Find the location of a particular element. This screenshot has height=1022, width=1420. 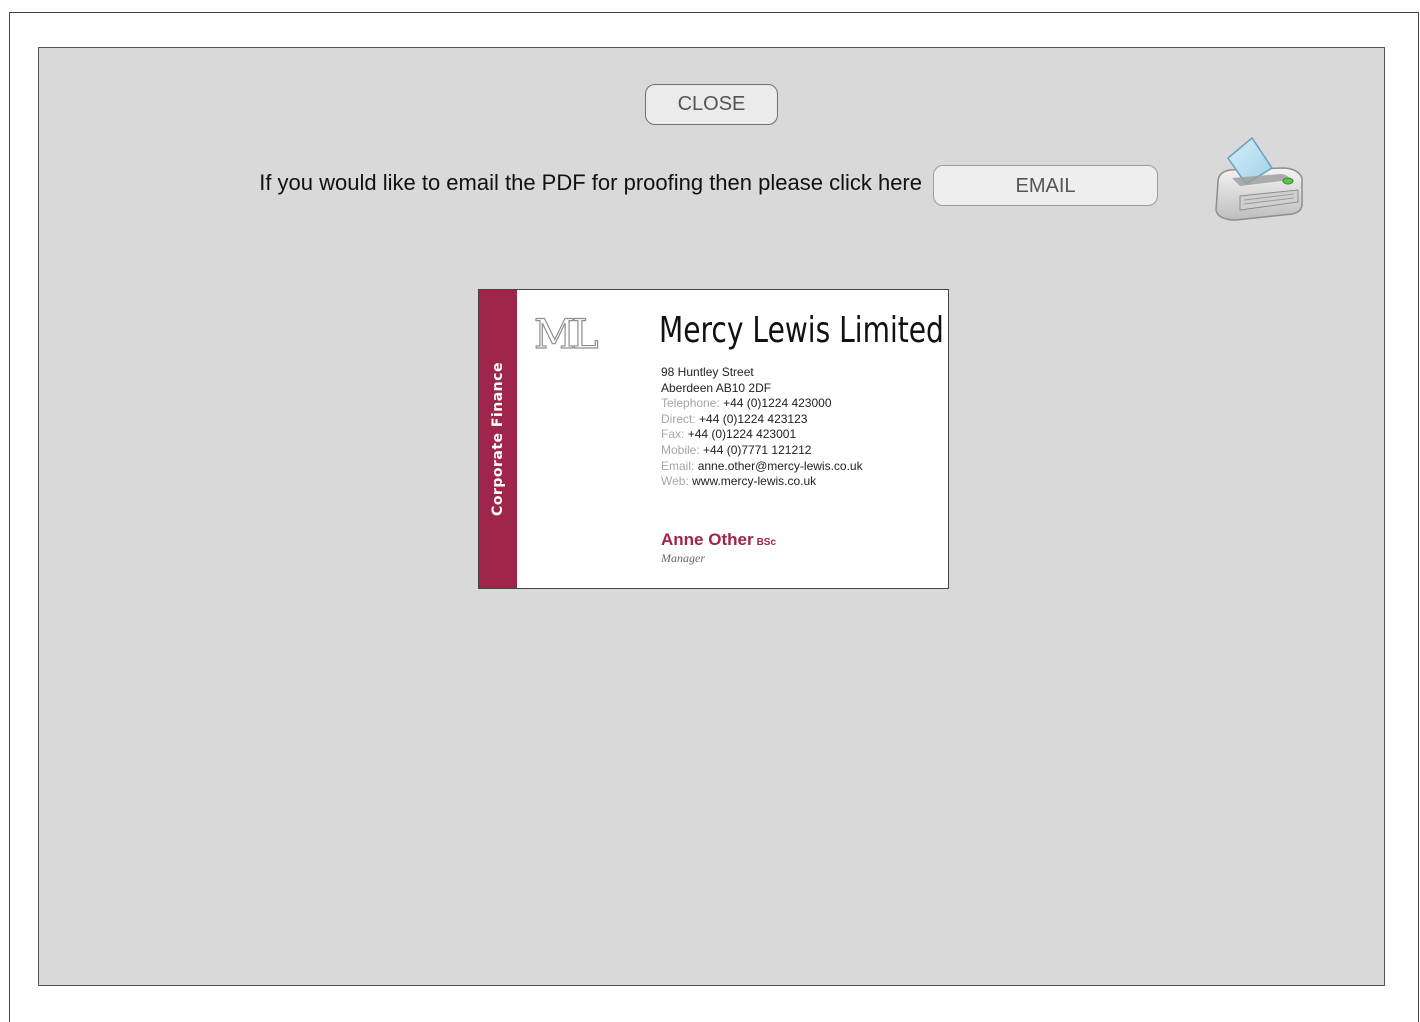

printer-icon is located at coordinates (1258, 179).